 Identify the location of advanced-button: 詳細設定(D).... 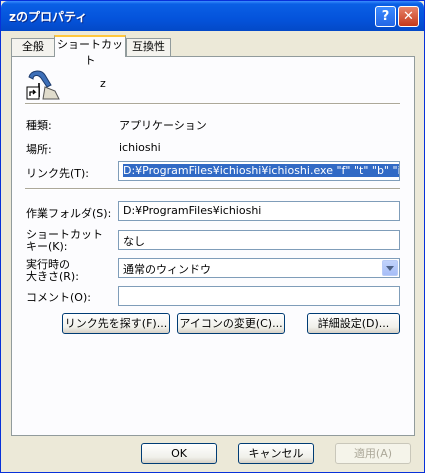
(353, 323).